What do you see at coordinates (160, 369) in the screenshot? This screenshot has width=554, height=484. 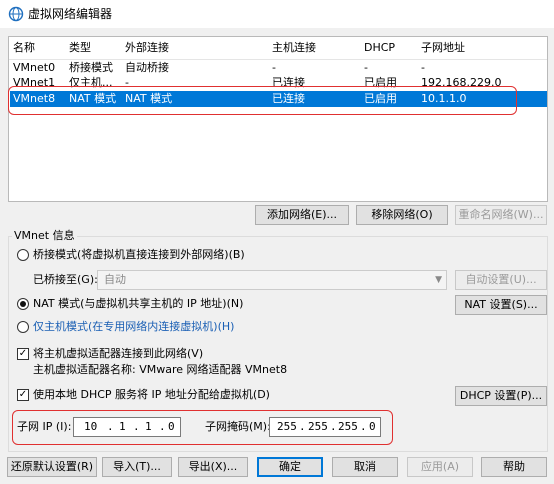 I see `adapter-name-label: 主机虚拟适配器名称: VMware 网络适配器 VMnet8` at bounding box center [160, 369].